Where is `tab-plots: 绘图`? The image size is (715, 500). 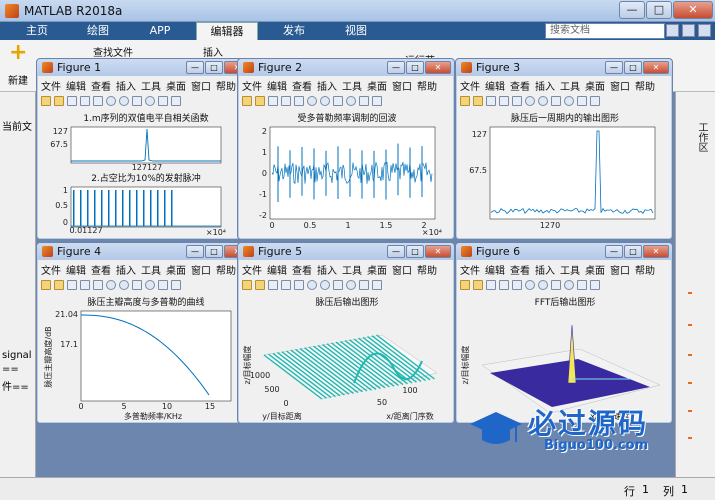 tab-plots: 绘图 is located at coordinates (98, 31).